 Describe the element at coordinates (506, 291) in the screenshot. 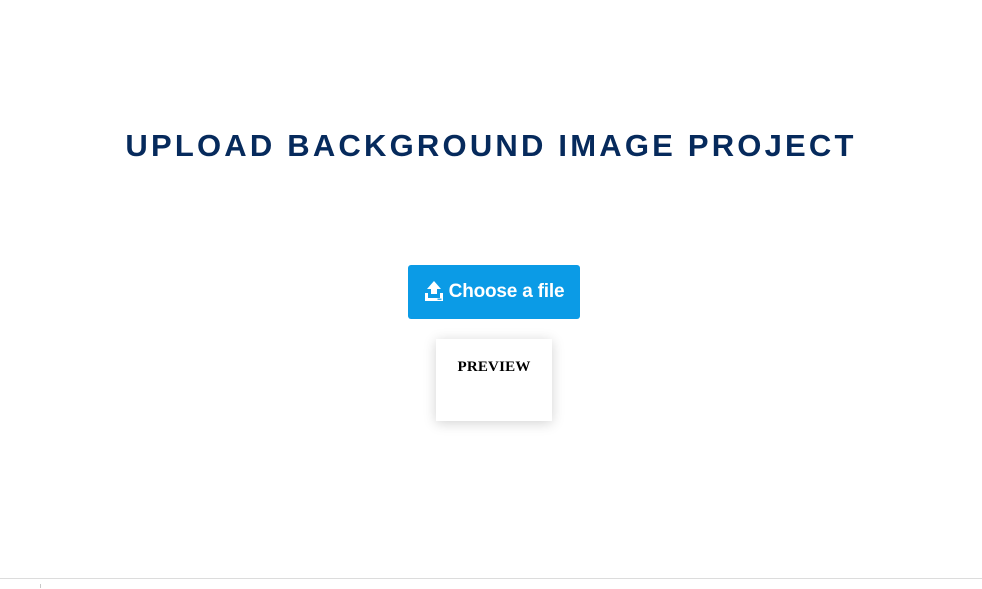

I see `choose-file-label: Choose a file` at that location.